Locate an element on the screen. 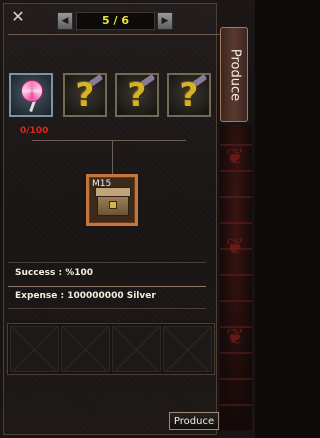  success-rate: Success : %100 is located at coordinates (54, 273).